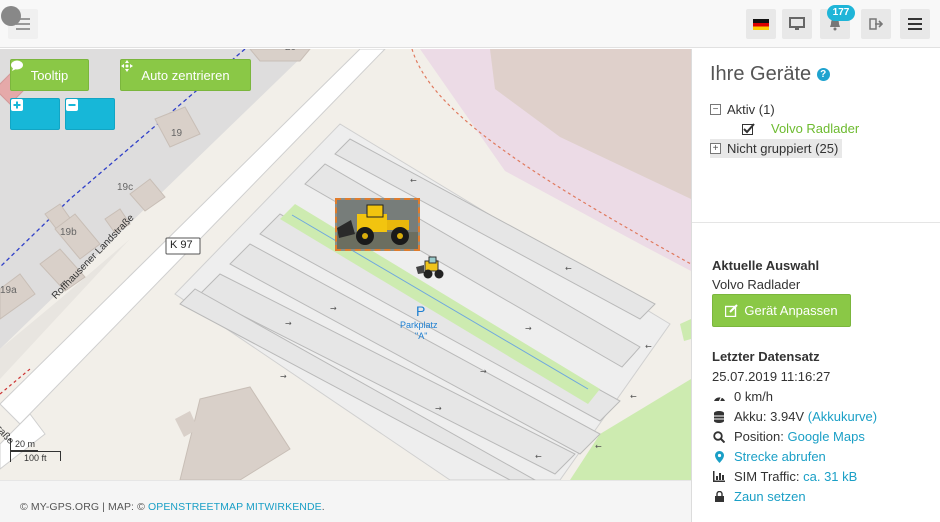 Image resolution: width=940 pixels, height=522 pixels. What do you see at coordinates (125, 187) in the screenshot?
I see `house-label-19c: 19c` at bounding box center [125, 187].